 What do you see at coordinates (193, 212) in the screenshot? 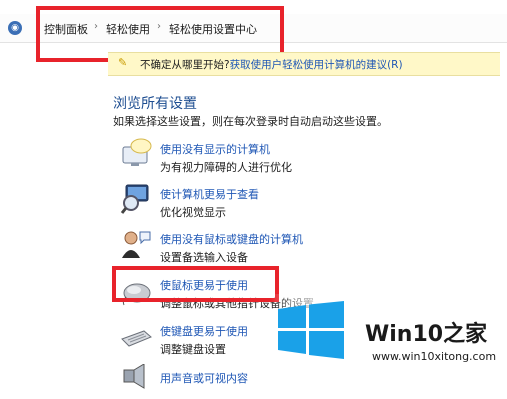
I see `item-sub-easier-to-see: 优化视觉显示` at bounding box center [193, 212].